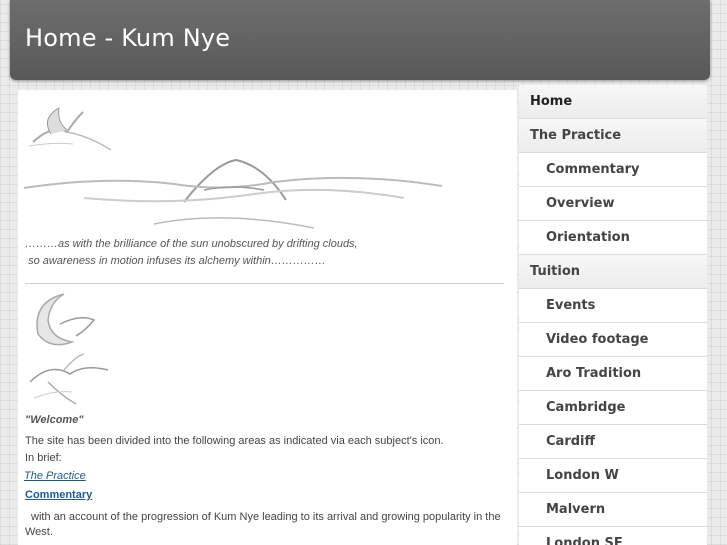 This screenshot has height=545, width=727. Describe the element at coordinates (613, 374) in the screenshot. I see `nav-item-aro-tradition: Aro Tradition` at that location.